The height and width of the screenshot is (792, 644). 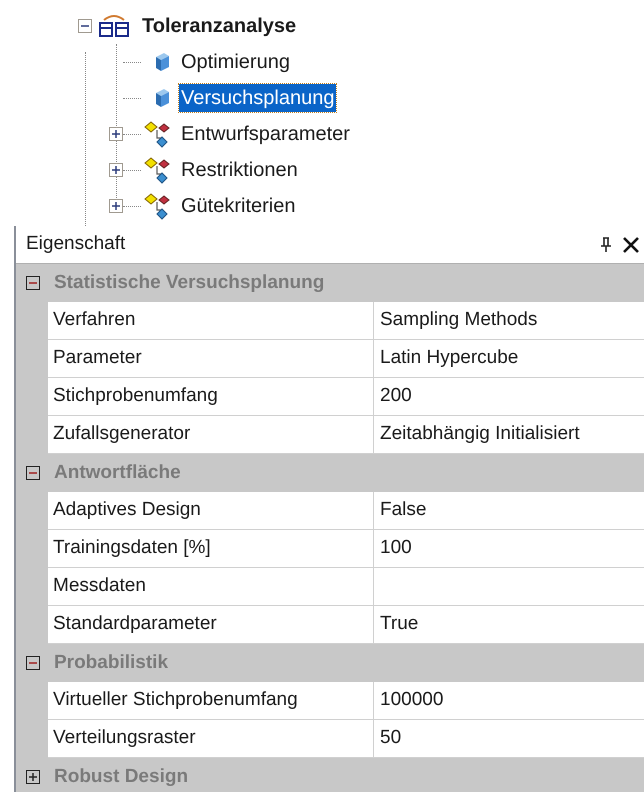 What do you see at coordinates (211, 700) in the screenshot?
I see `property-name: Virtueller Stichprobenumfang` at bounding box center [211, 700].